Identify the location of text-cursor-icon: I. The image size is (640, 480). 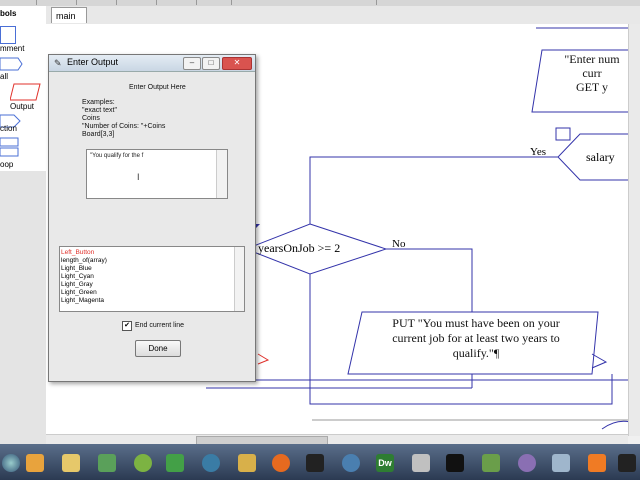
(138, 177).